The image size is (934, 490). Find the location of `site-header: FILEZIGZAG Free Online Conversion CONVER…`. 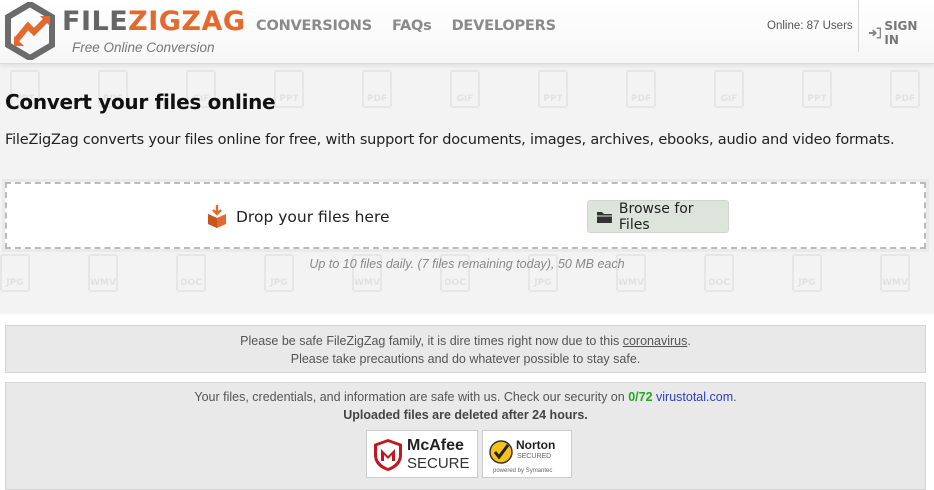

site-header: FILEZIGZAG Free Online Conversion CONVER… is located at coordinates (467, 32).